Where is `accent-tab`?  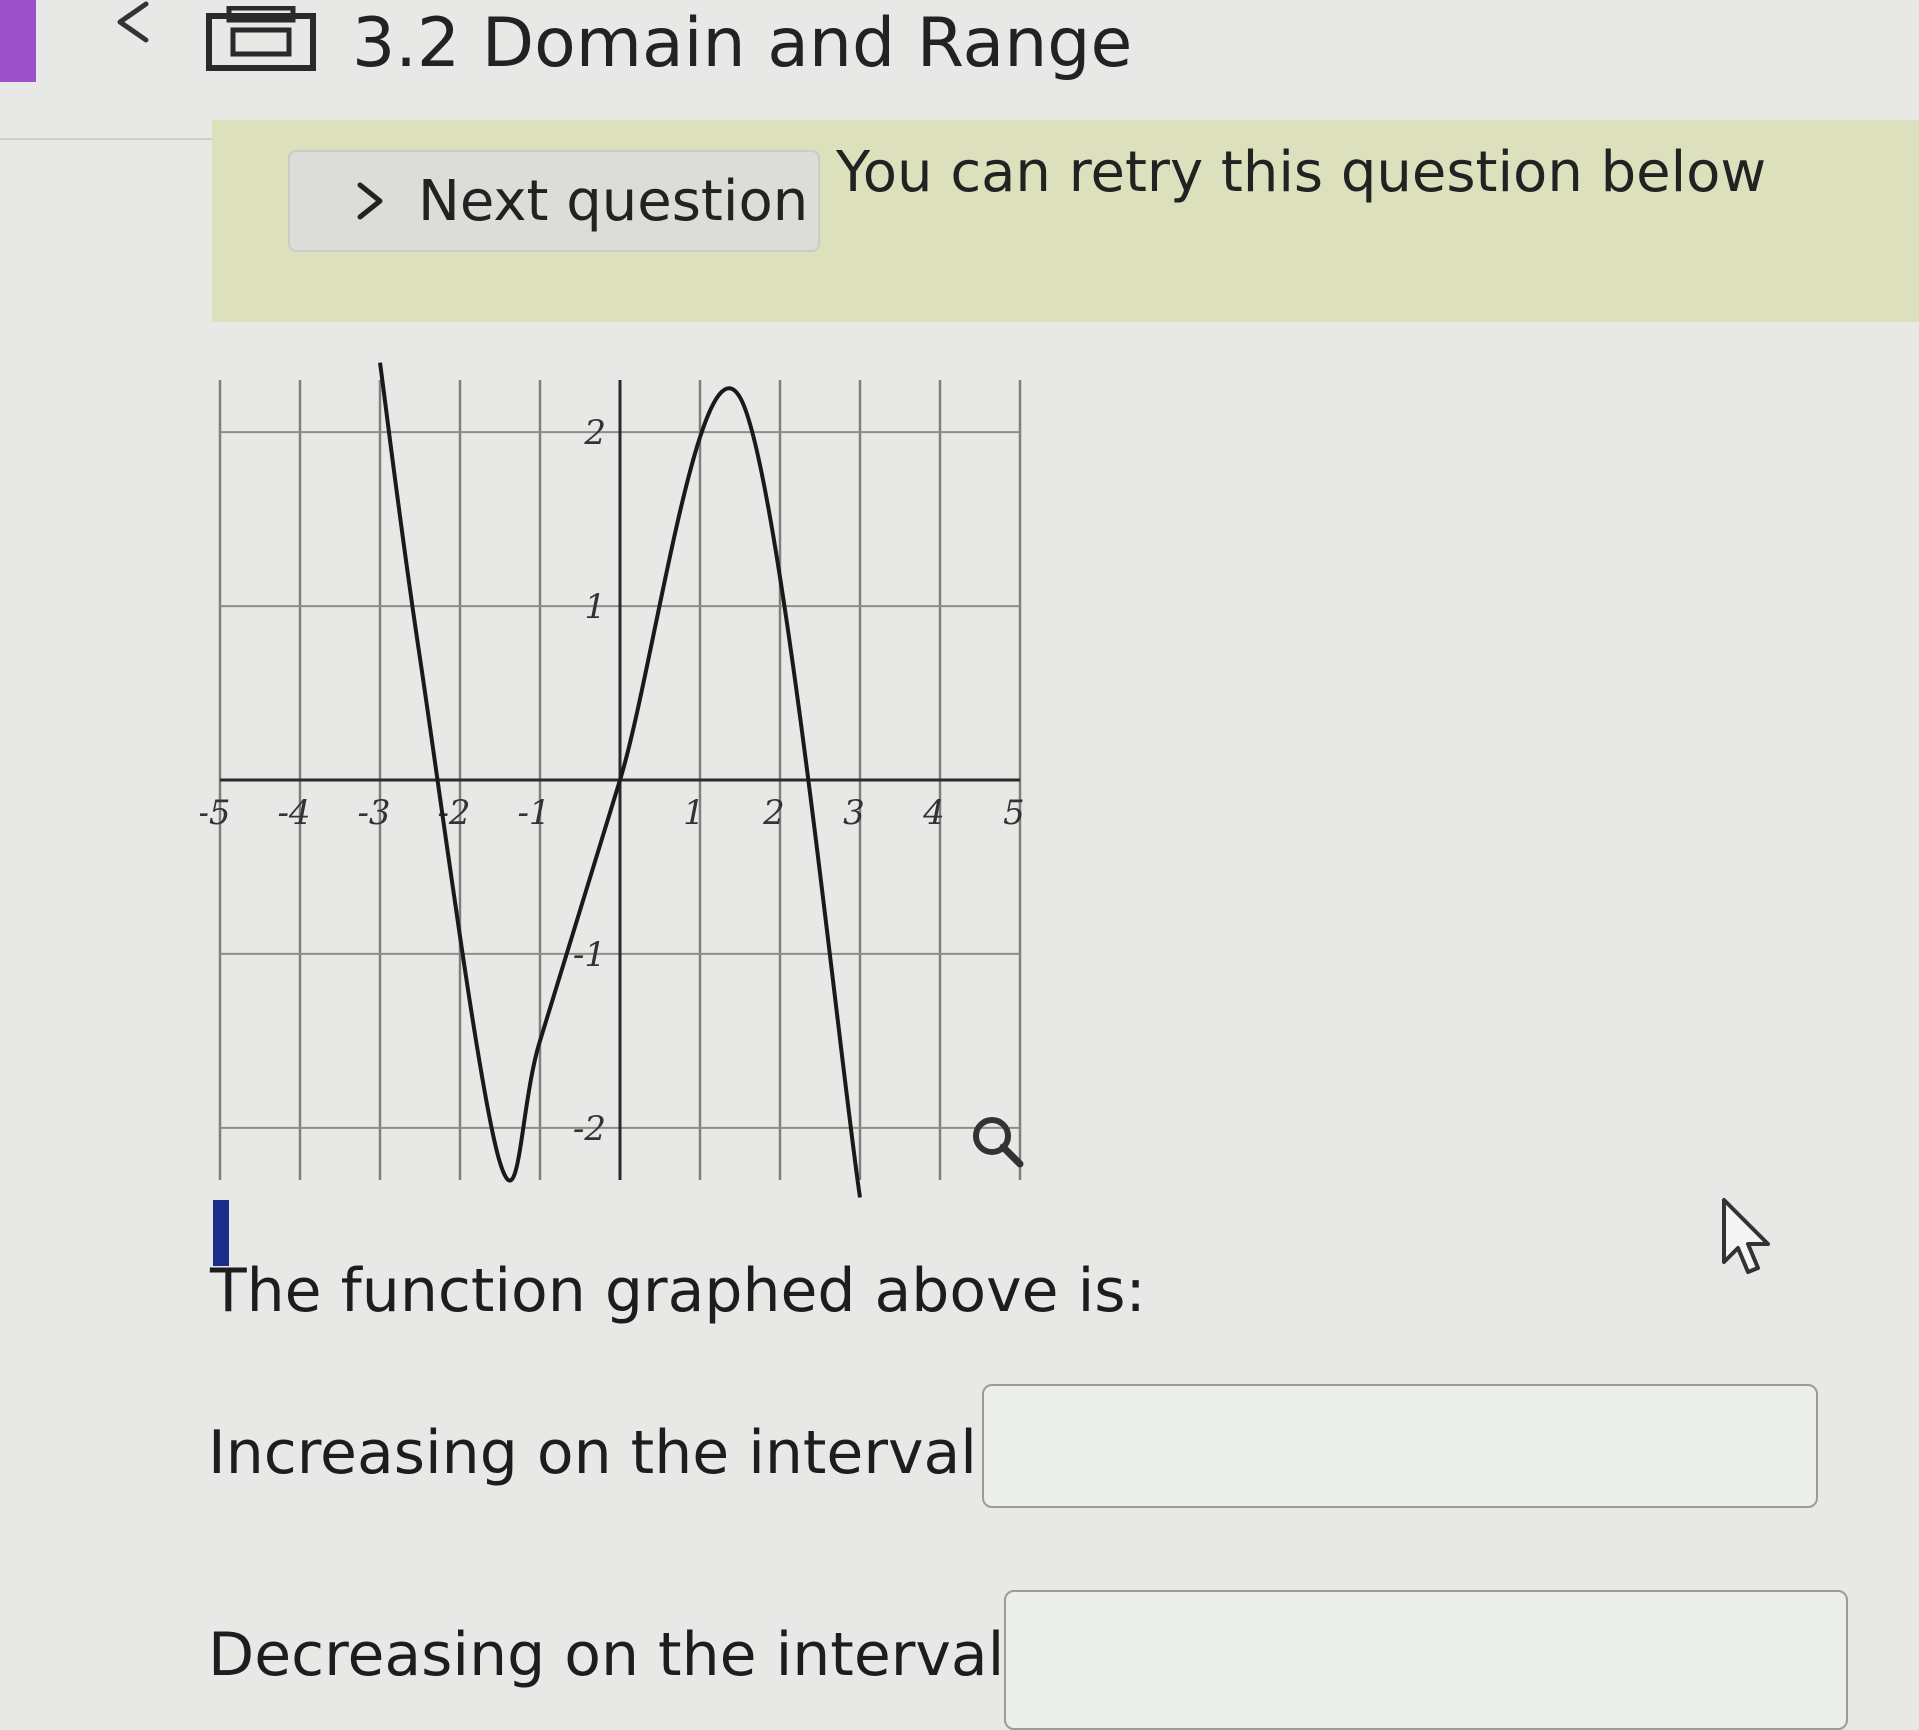
accent-tab is located at coordinates (18, 41).